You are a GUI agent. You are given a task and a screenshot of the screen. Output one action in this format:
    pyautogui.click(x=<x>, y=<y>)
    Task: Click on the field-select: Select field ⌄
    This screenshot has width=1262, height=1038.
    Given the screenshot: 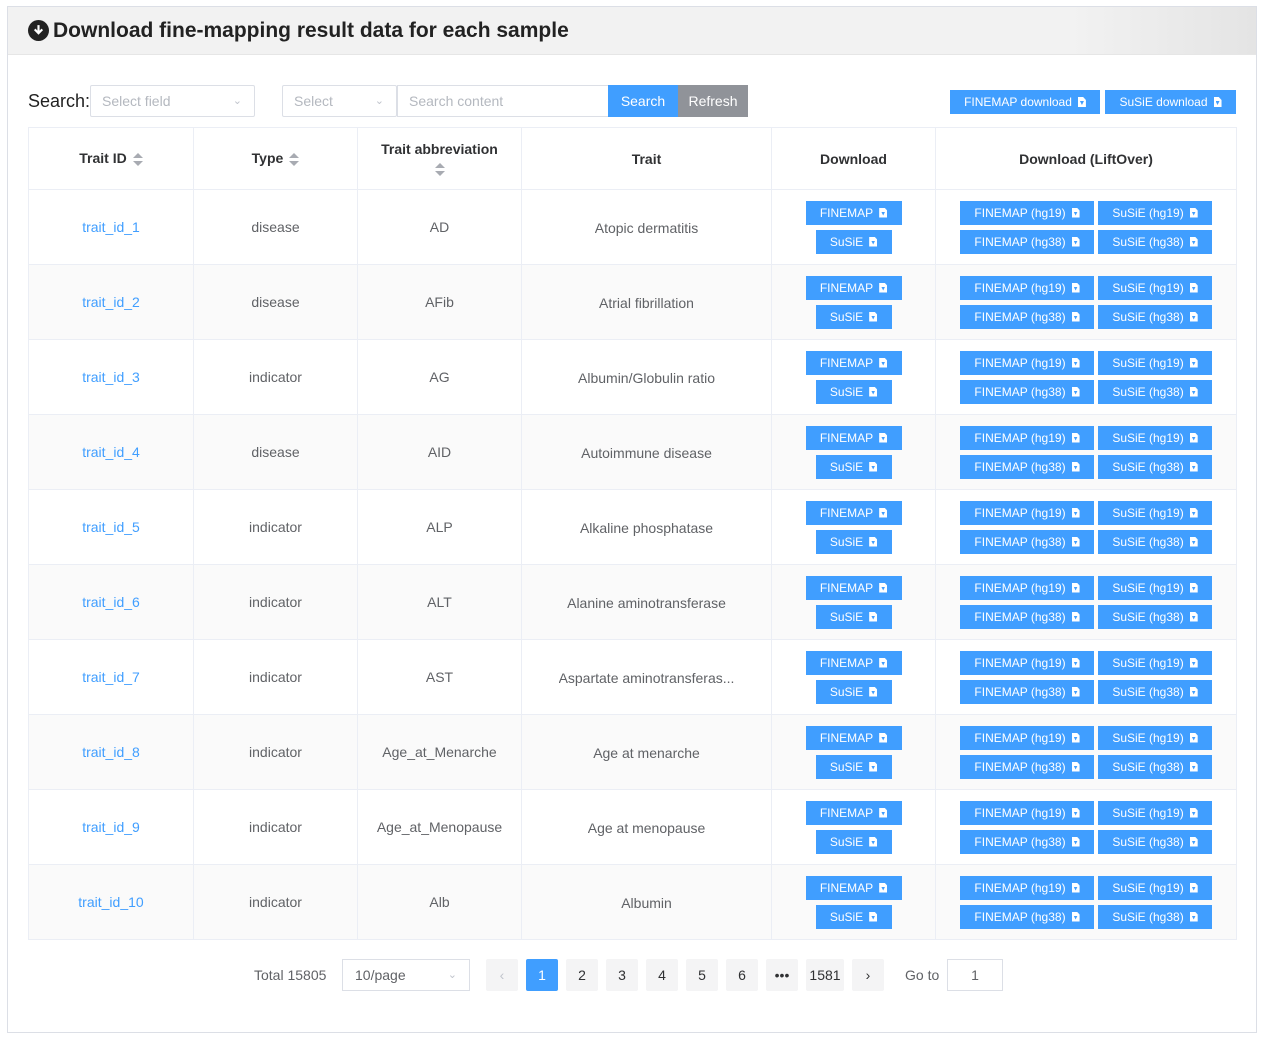 What is the action you would take?
    pyautogui.click(x=172, y=101)
    